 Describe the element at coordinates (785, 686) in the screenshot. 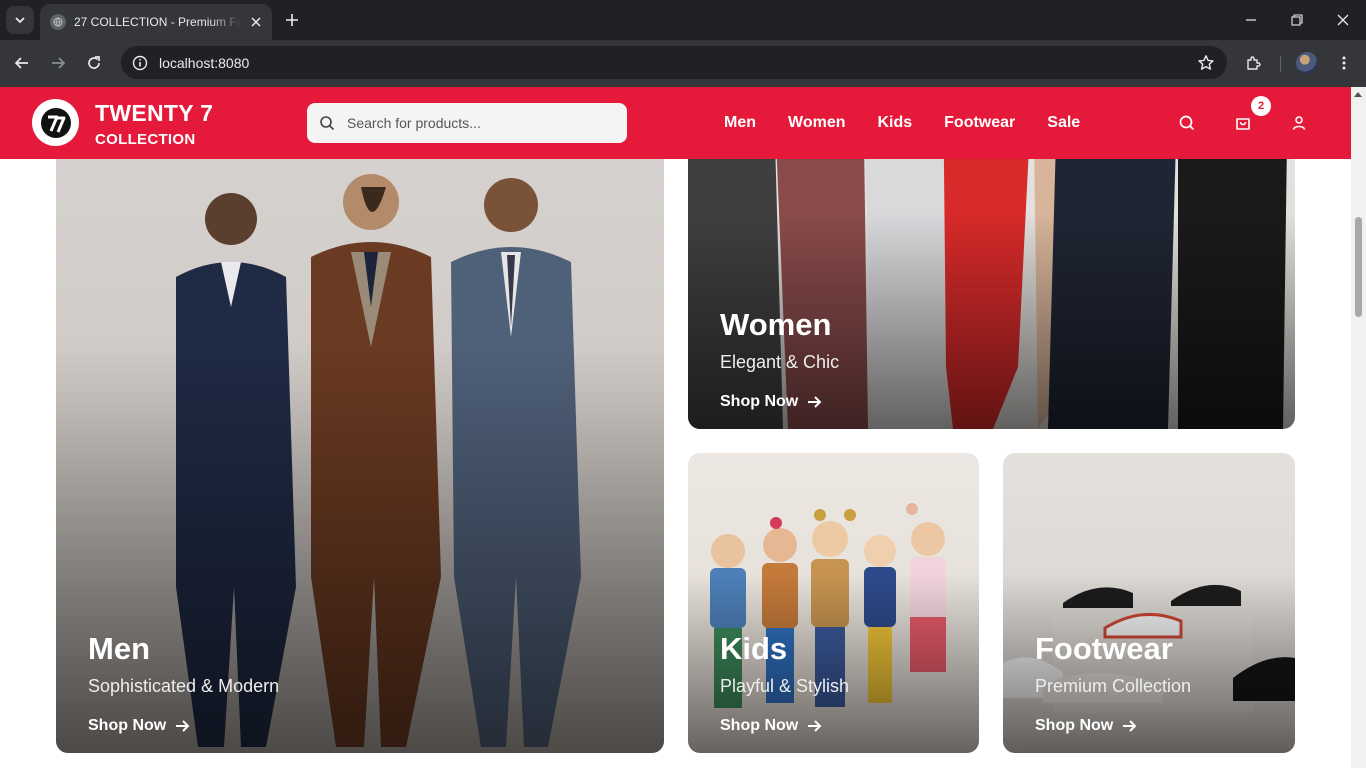

I see `category-subtitle: Playful & Stylish` at that location.